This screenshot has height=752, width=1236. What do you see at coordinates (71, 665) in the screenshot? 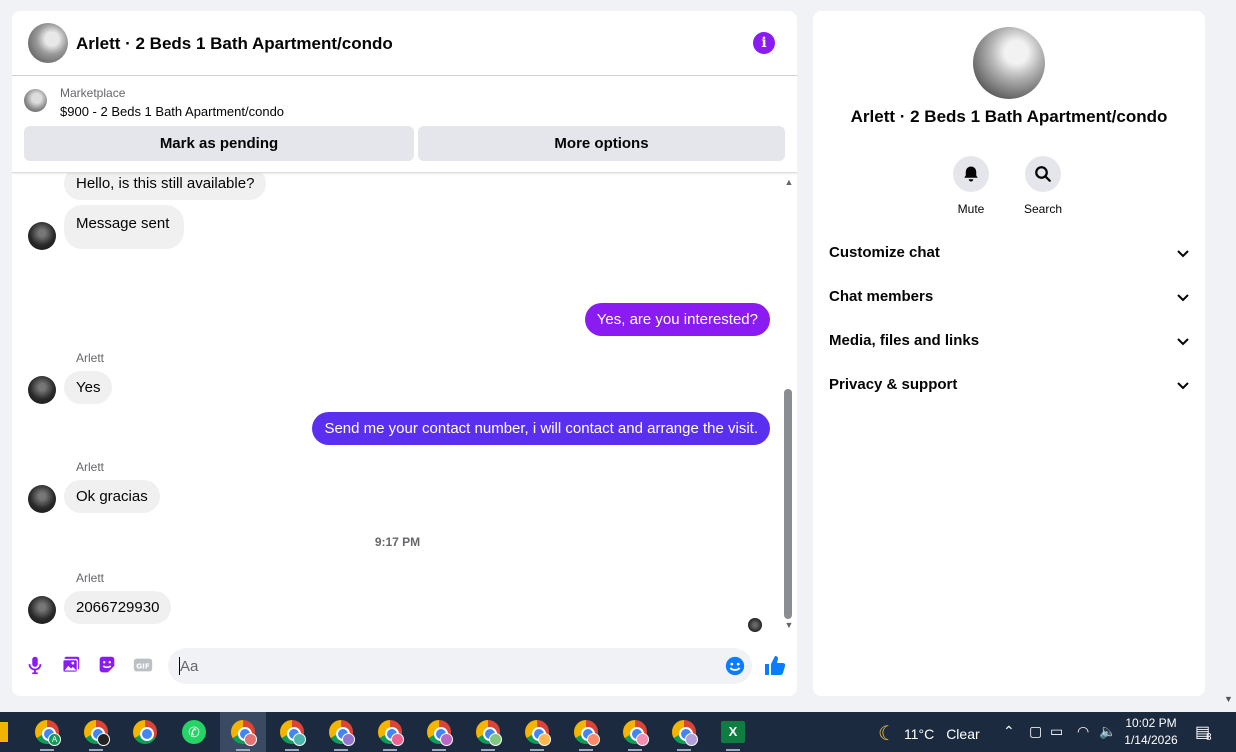
I see `photo-icon` at bounding box center [71, 665].